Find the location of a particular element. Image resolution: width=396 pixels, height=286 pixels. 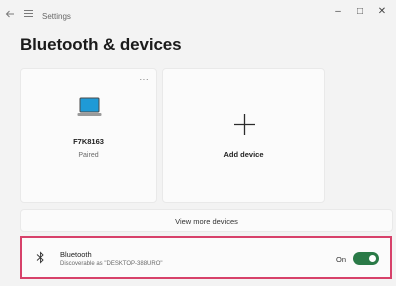

back-arrow-icon is located at coordinates (10, 14).